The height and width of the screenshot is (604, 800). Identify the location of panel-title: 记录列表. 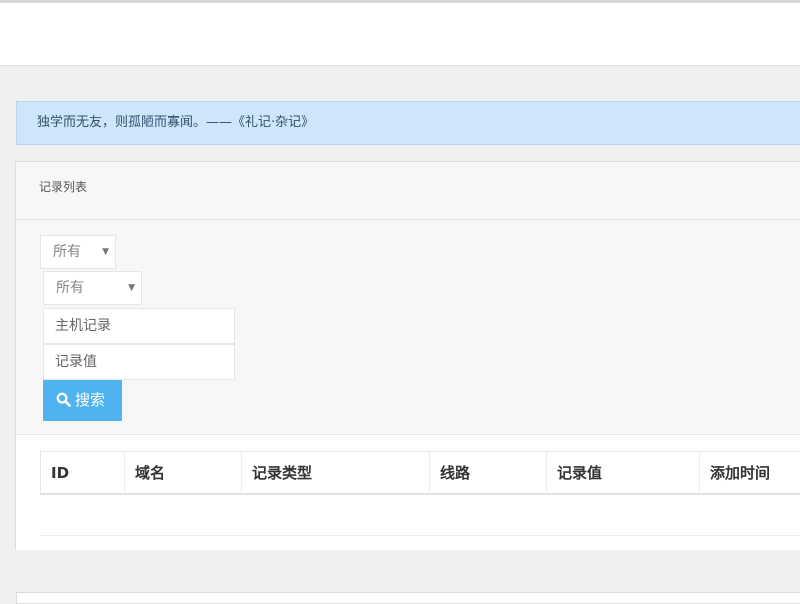
(63, 187).